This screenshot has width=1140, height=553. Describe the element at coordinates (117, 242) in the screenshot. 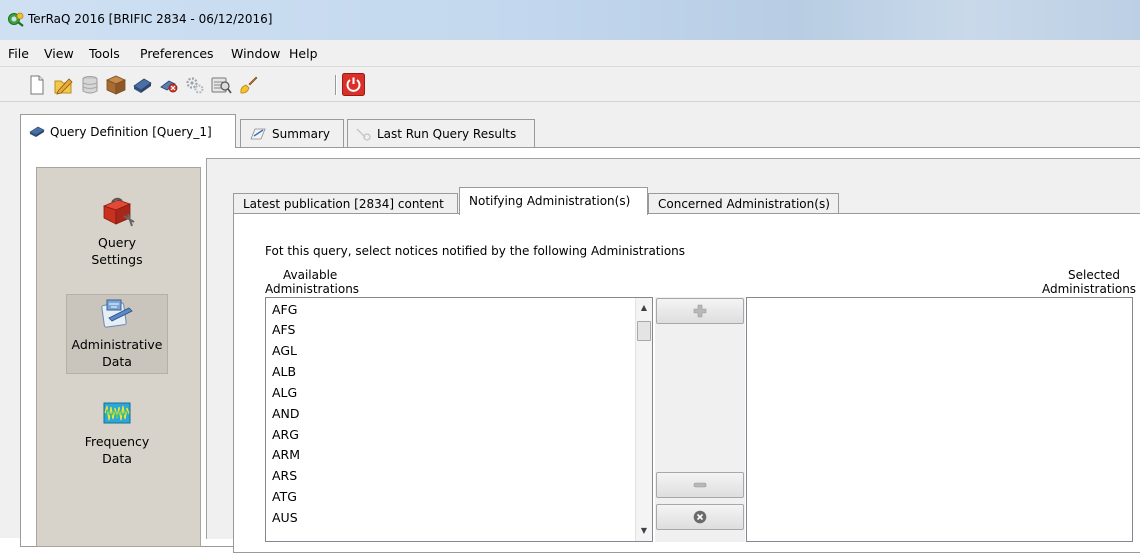

I see `nav-query-settings-label-1: Query` at that location.